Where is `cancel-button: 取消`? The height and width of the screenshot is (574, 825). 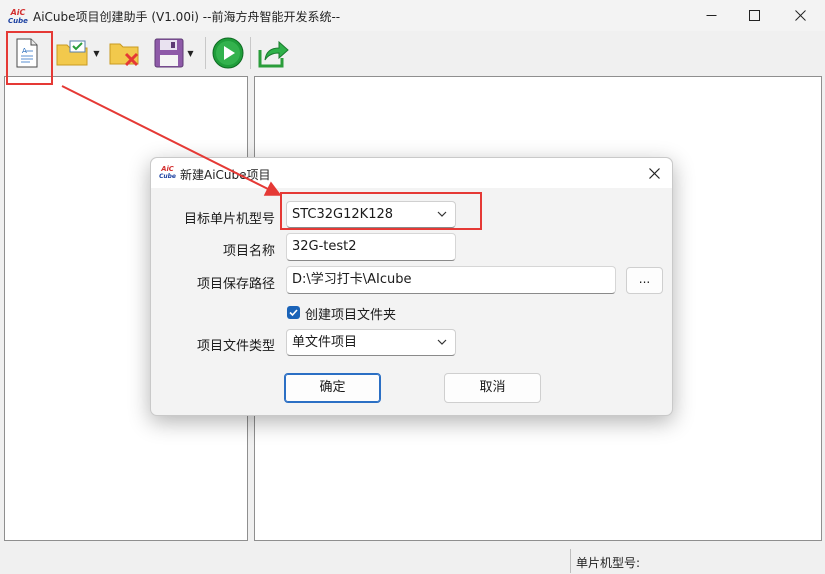
cancel-button: 取消 is located at coordinates (492, 388).